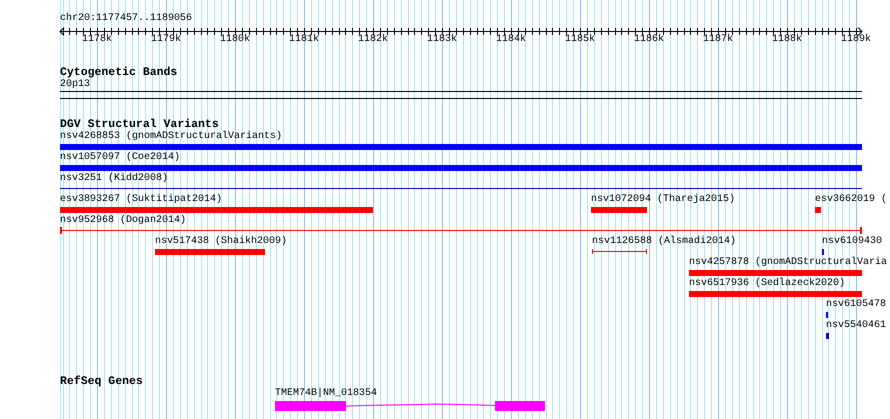 Image resolution: width=890 pixels, height=419 pixels. What do you see at coordinates (649, 40) in the screenshot?
I see `tick-label: 1186k` at bounding box center [649, 40].